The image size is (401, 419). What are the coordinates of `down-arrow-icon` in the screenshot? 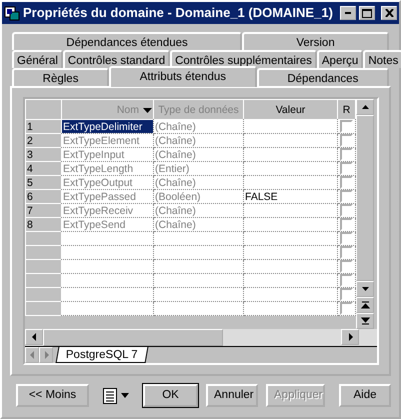 It's located at (365, 289).